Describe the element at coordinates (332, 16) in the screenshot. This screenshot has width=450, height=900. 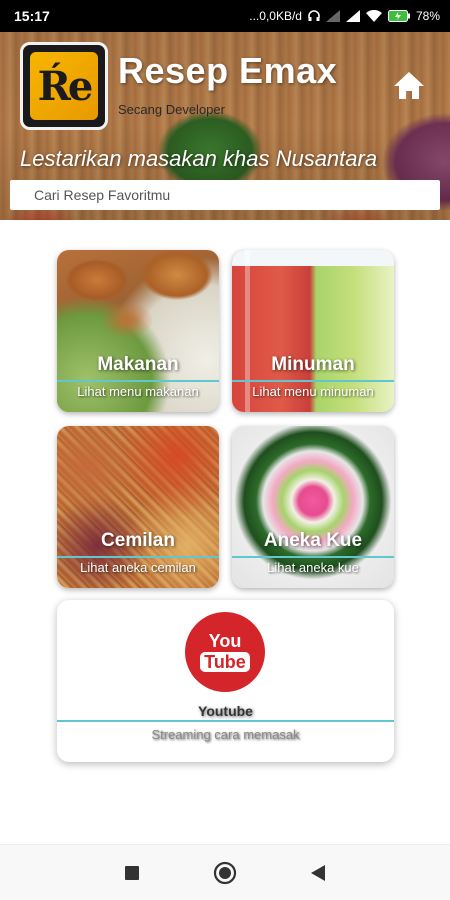
I see `signal-icon` at that location.